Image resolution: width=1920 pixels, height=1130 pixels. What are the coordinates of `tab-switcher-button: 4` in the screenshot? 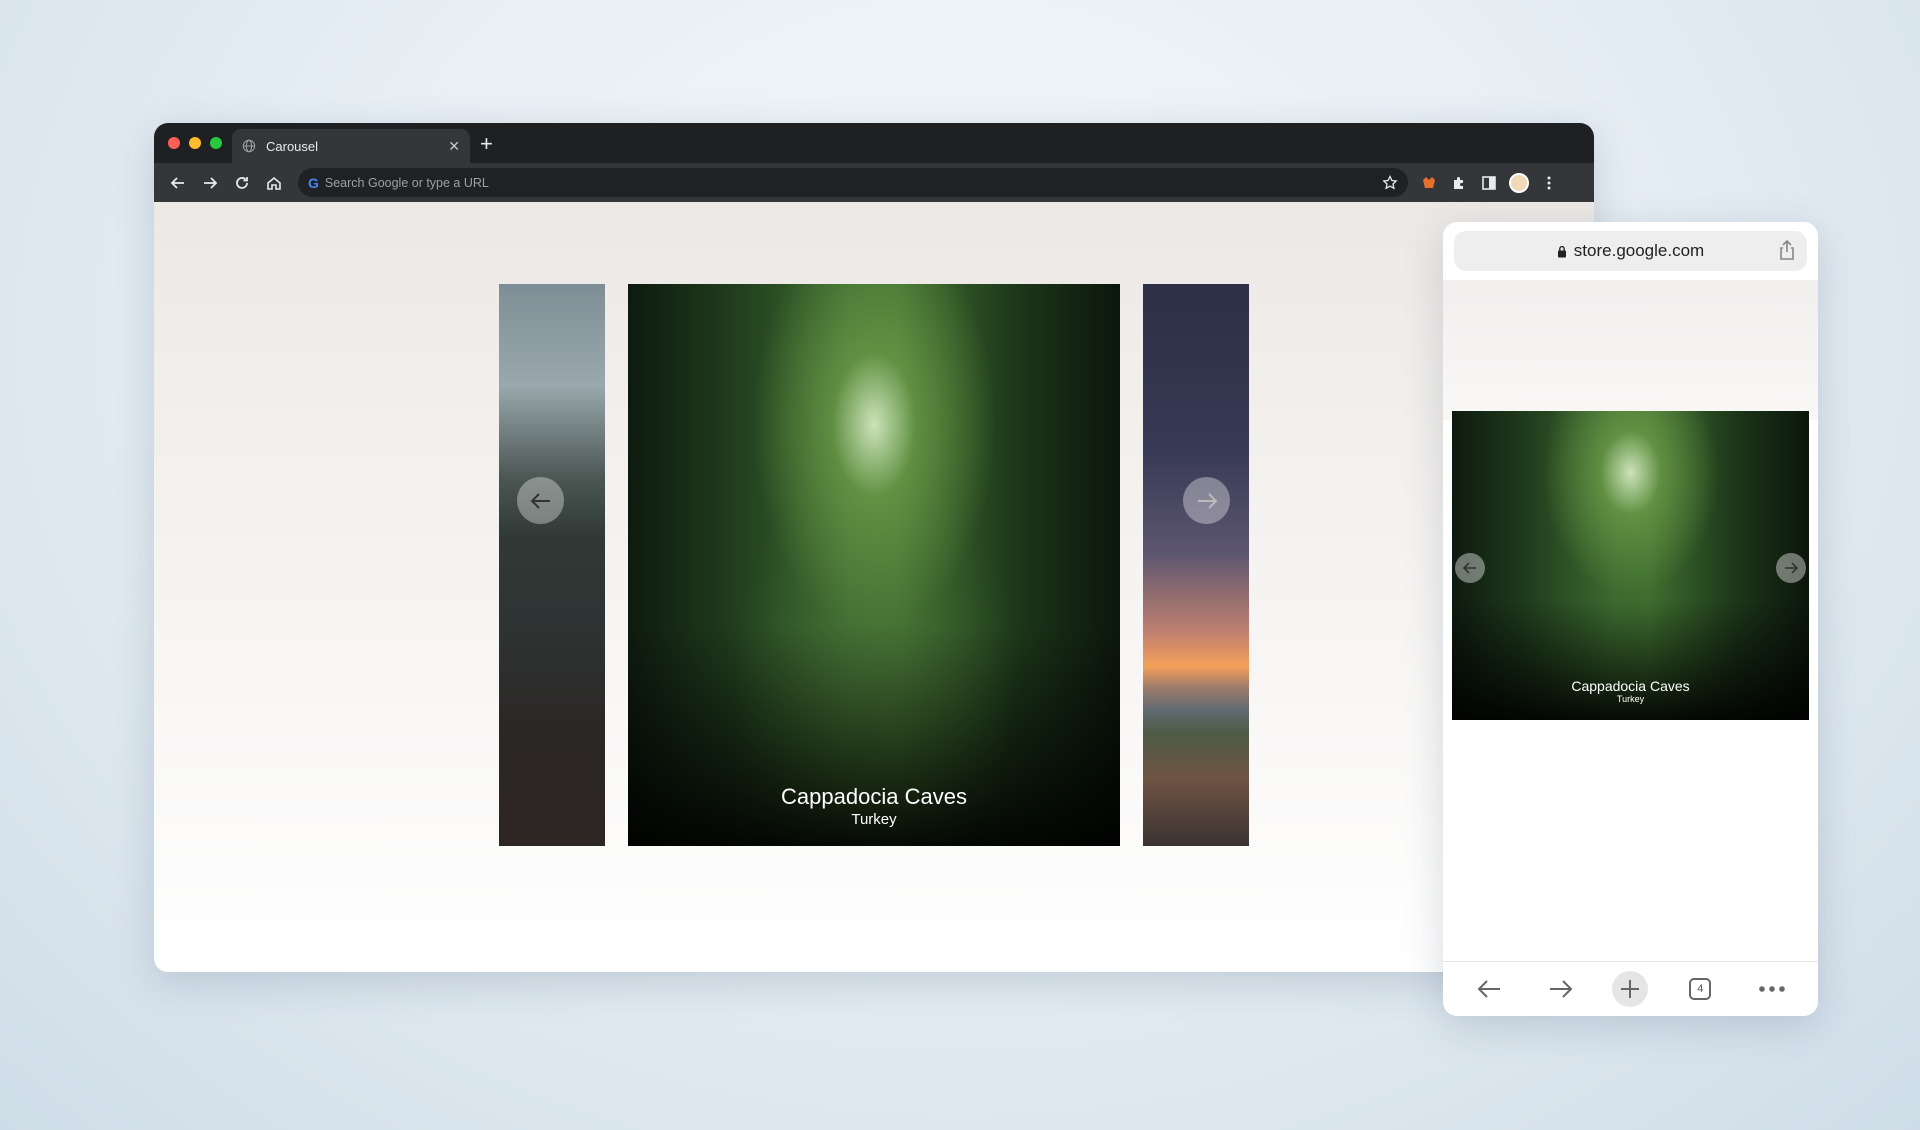 It's located at (1700, 989).